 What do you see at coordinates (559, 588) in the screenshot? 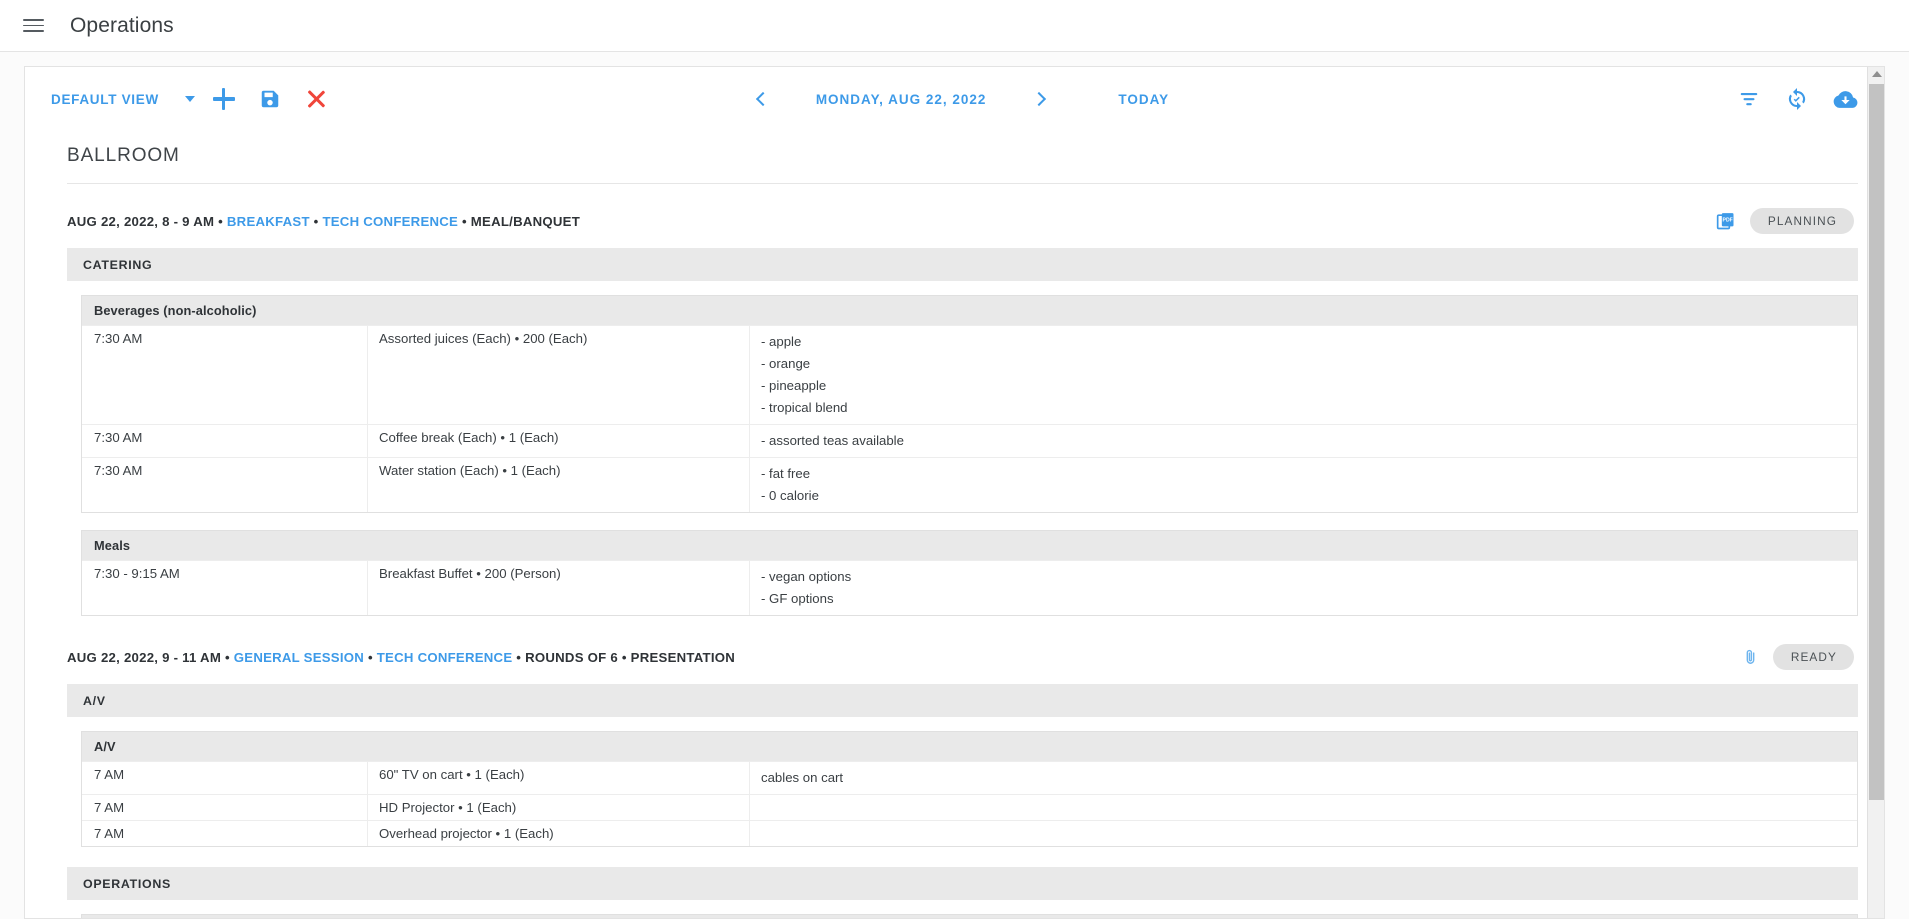
I see `cell-item: Breakfast Buffet • 200 (Person)` at bounding box center [559, 588].